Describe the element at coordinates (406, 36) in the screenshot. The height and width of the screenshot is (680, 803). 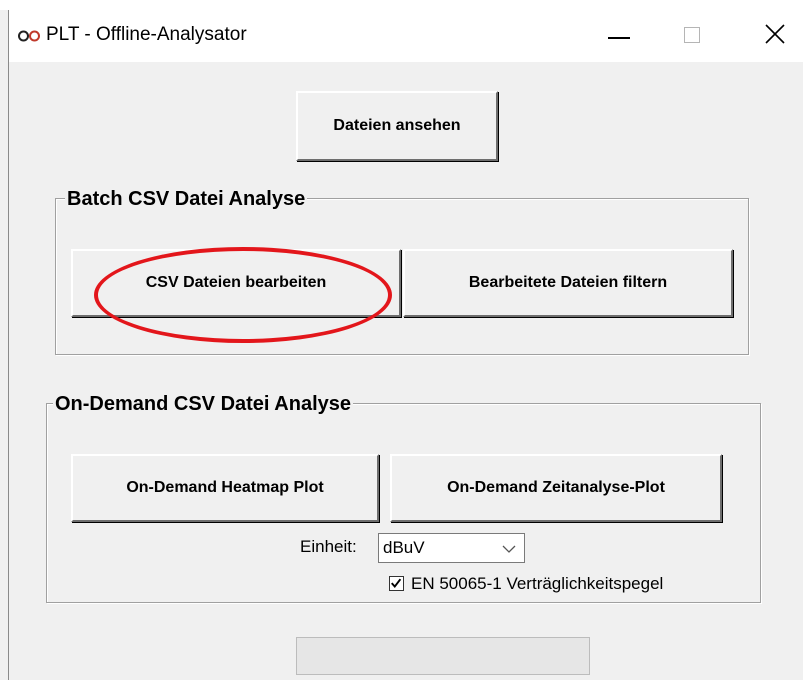
I see `title-bar: PLT - Offline-Analysator` at that location.